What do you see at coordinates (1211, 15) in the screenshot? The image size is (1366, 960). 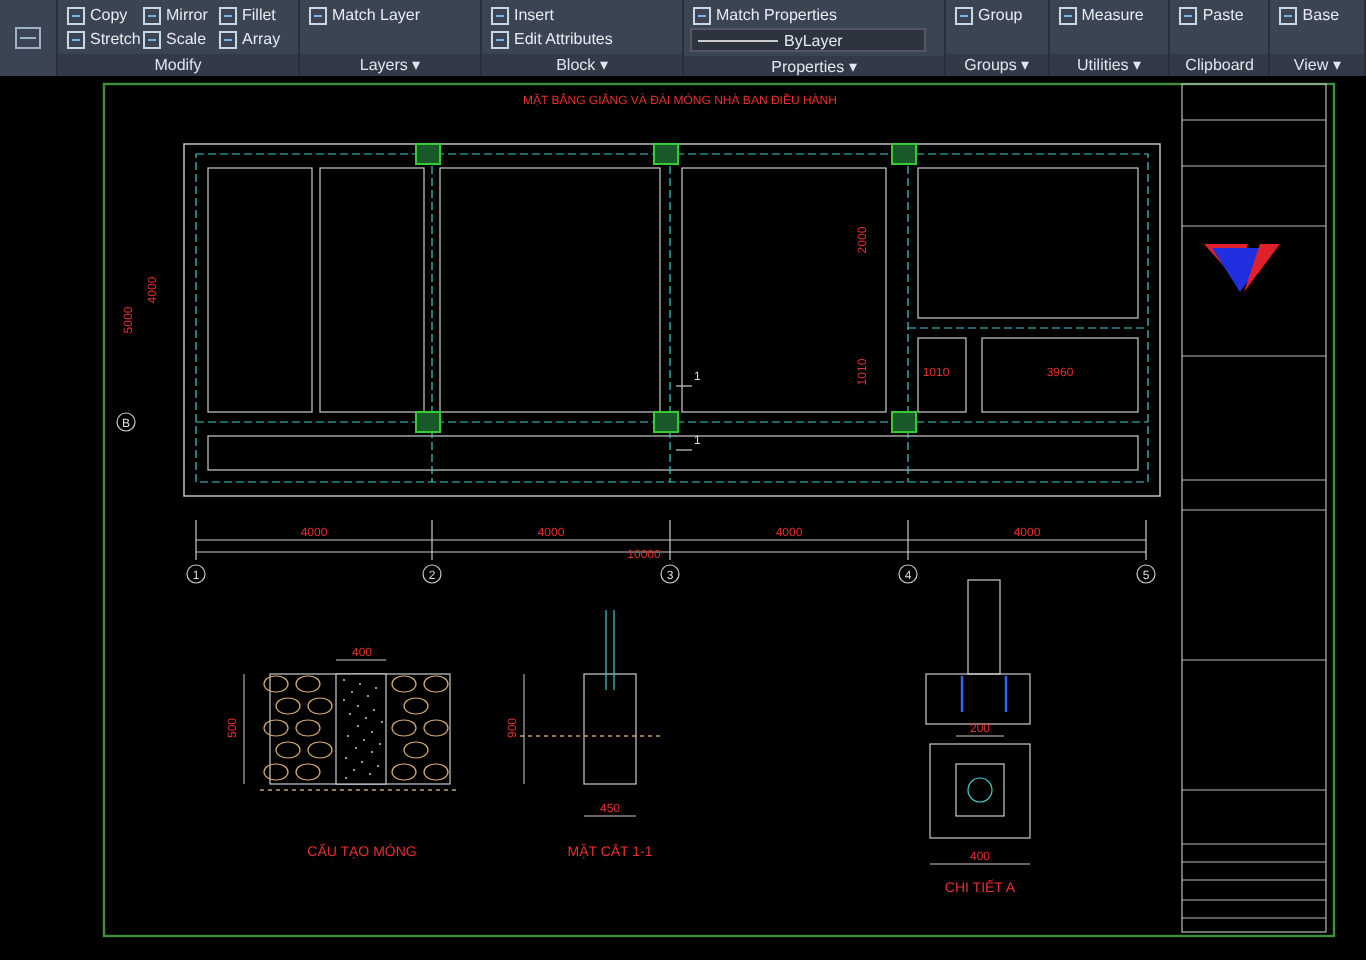 I see `ribbon-tool: Paste` at bounding box center [1211, 15].